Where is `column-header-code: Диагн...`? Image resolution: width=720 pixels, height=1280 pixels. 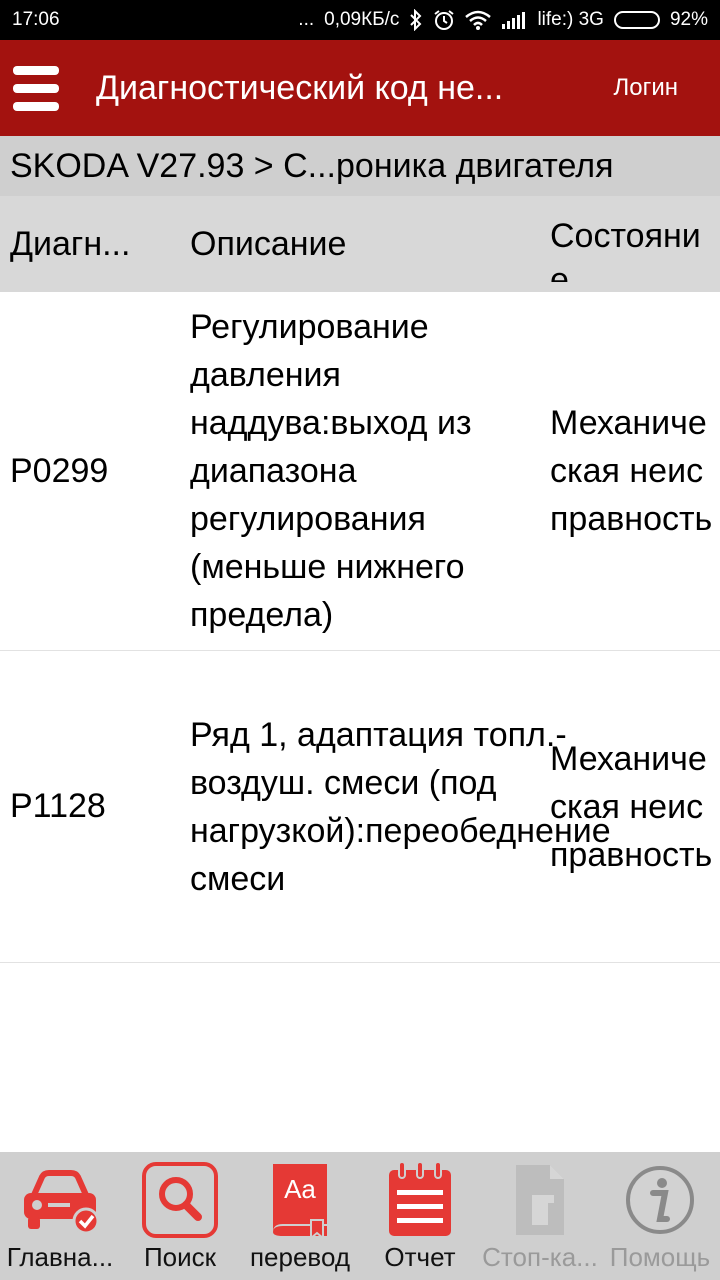 column-header-code: Диагн... is located at coordinates (70, 244).